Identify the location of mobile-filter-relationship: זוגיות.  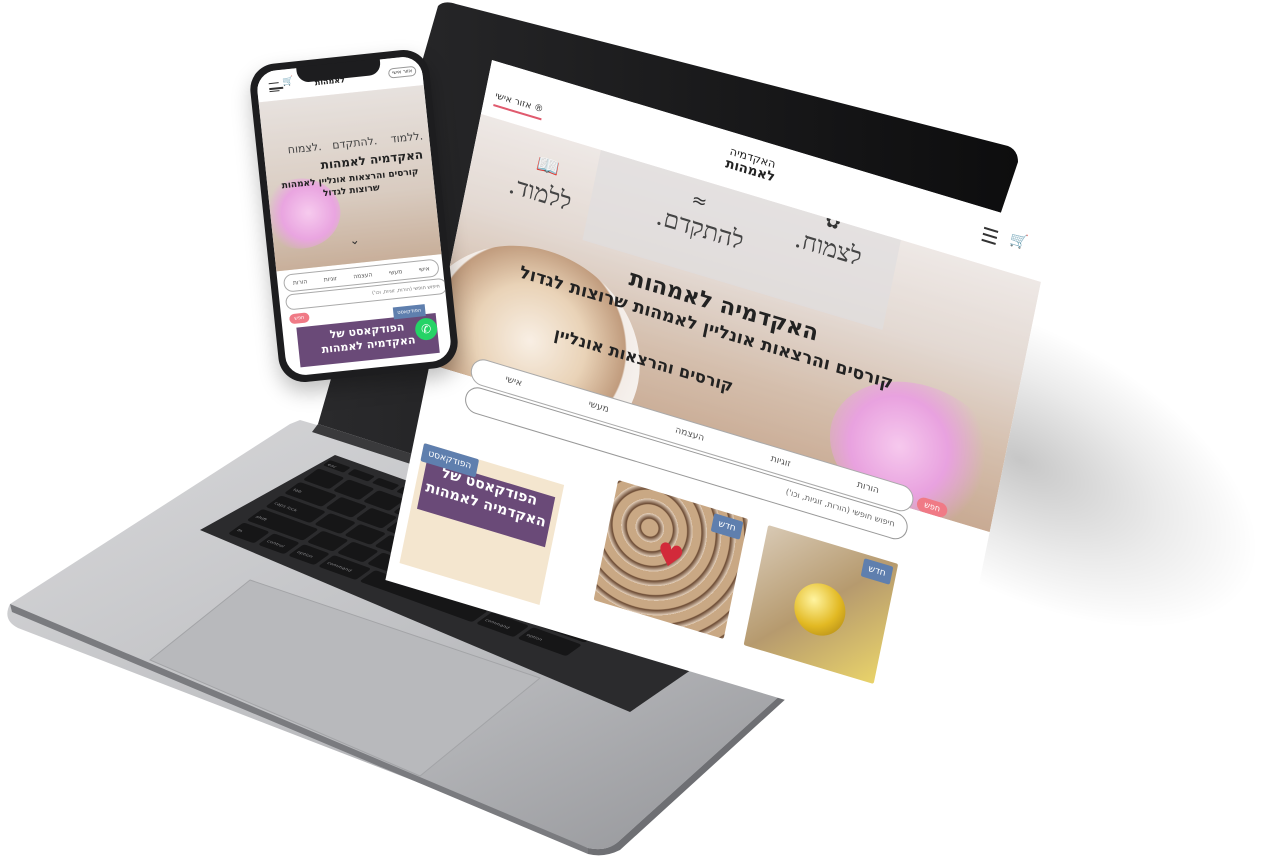
(330, 279).